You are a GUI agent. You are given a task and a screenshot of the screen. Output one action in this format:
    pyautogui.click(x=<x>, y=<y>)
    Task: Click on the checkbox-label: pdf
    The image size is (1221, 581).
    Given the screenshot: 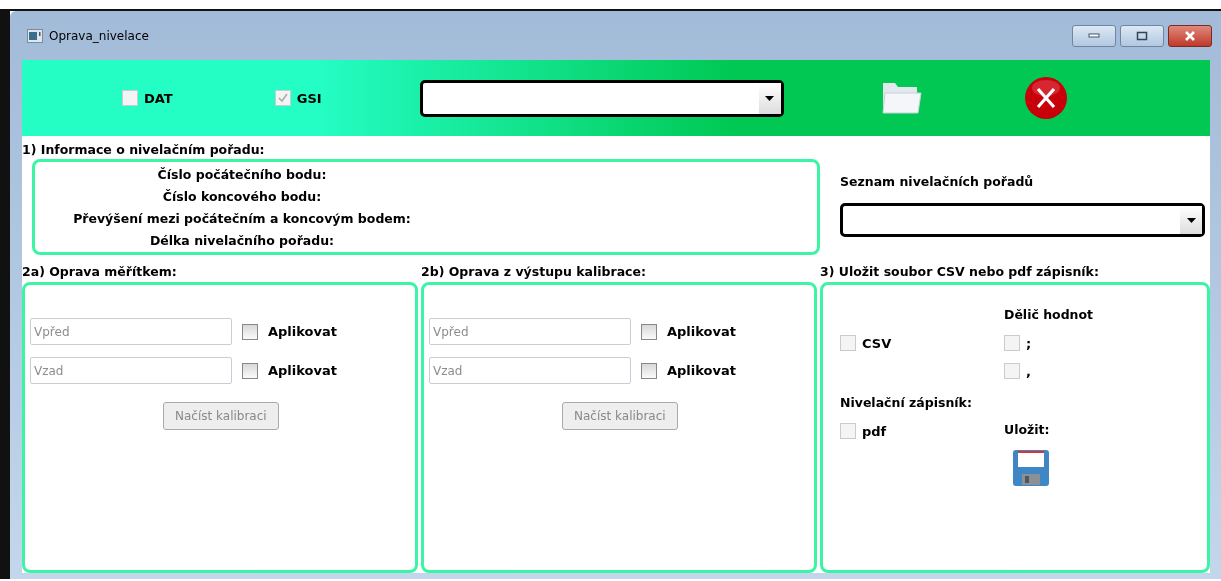 What is the action you would take?
    pyautogui.click(x=874, y=431)
    